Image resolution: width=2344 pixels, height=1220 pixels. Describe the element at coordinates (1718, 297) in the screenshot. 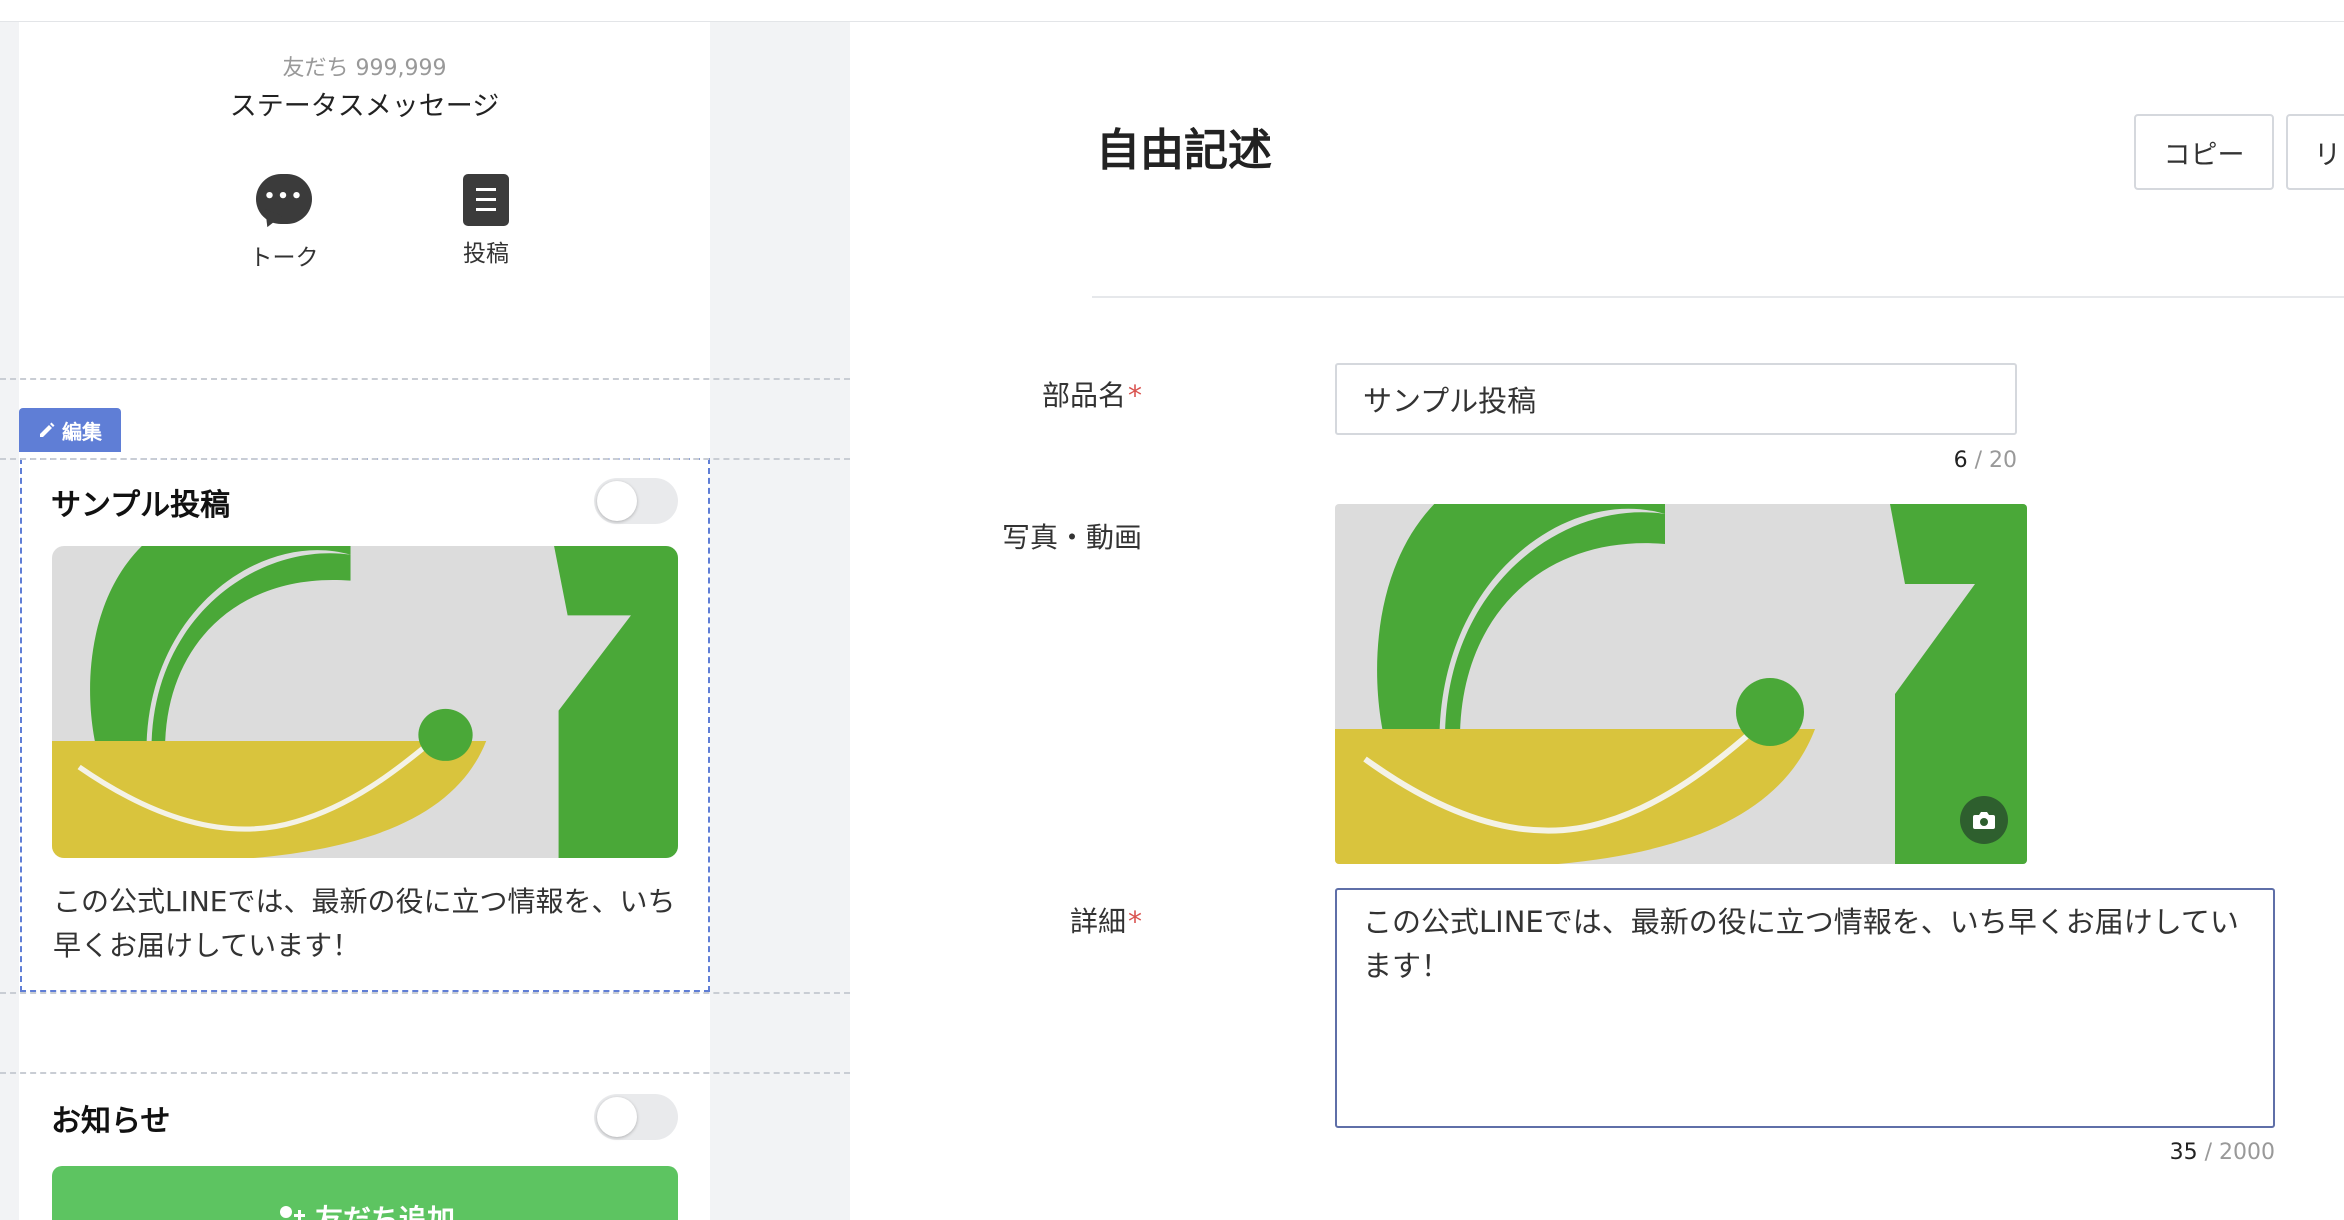

I see `header-divider` at that location.